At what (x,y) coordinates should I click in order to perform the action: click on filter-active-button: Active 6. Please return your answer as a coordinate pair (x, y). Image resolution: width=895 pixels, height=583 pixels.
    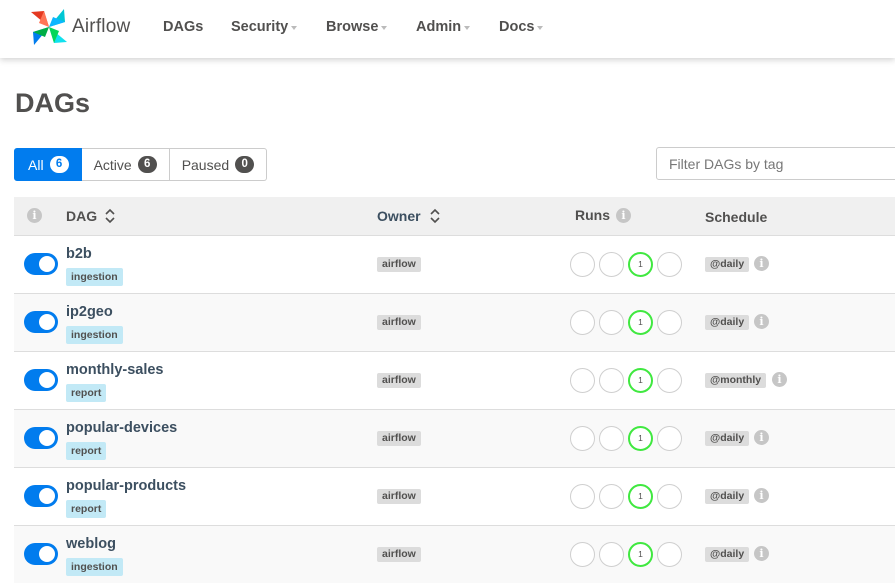
    Looking at the image, I should click on (125, 164).